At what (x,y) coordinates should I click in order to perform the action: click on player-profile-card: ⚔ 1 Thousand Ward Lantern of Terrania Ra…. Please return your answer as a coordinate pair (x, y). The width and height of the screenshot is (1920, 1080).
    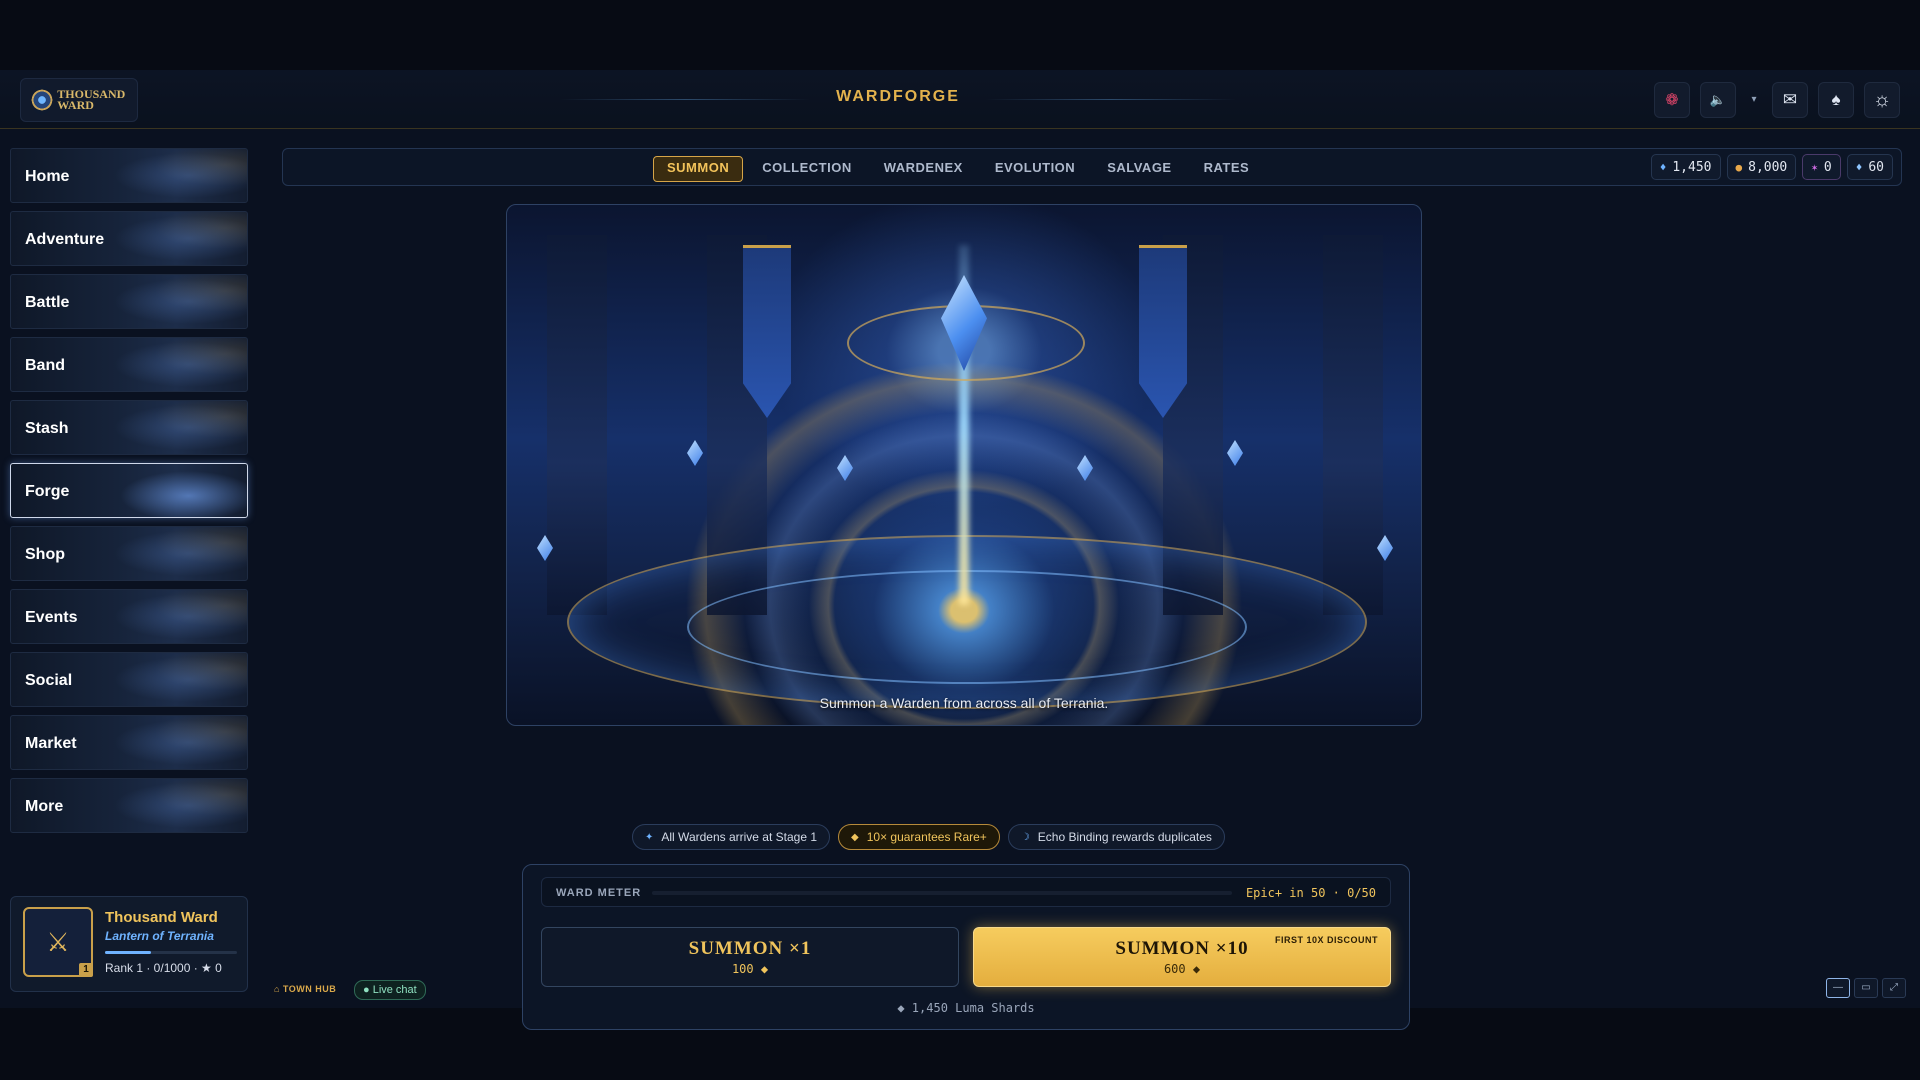
    Looking at the image, I should click on (129, 944).